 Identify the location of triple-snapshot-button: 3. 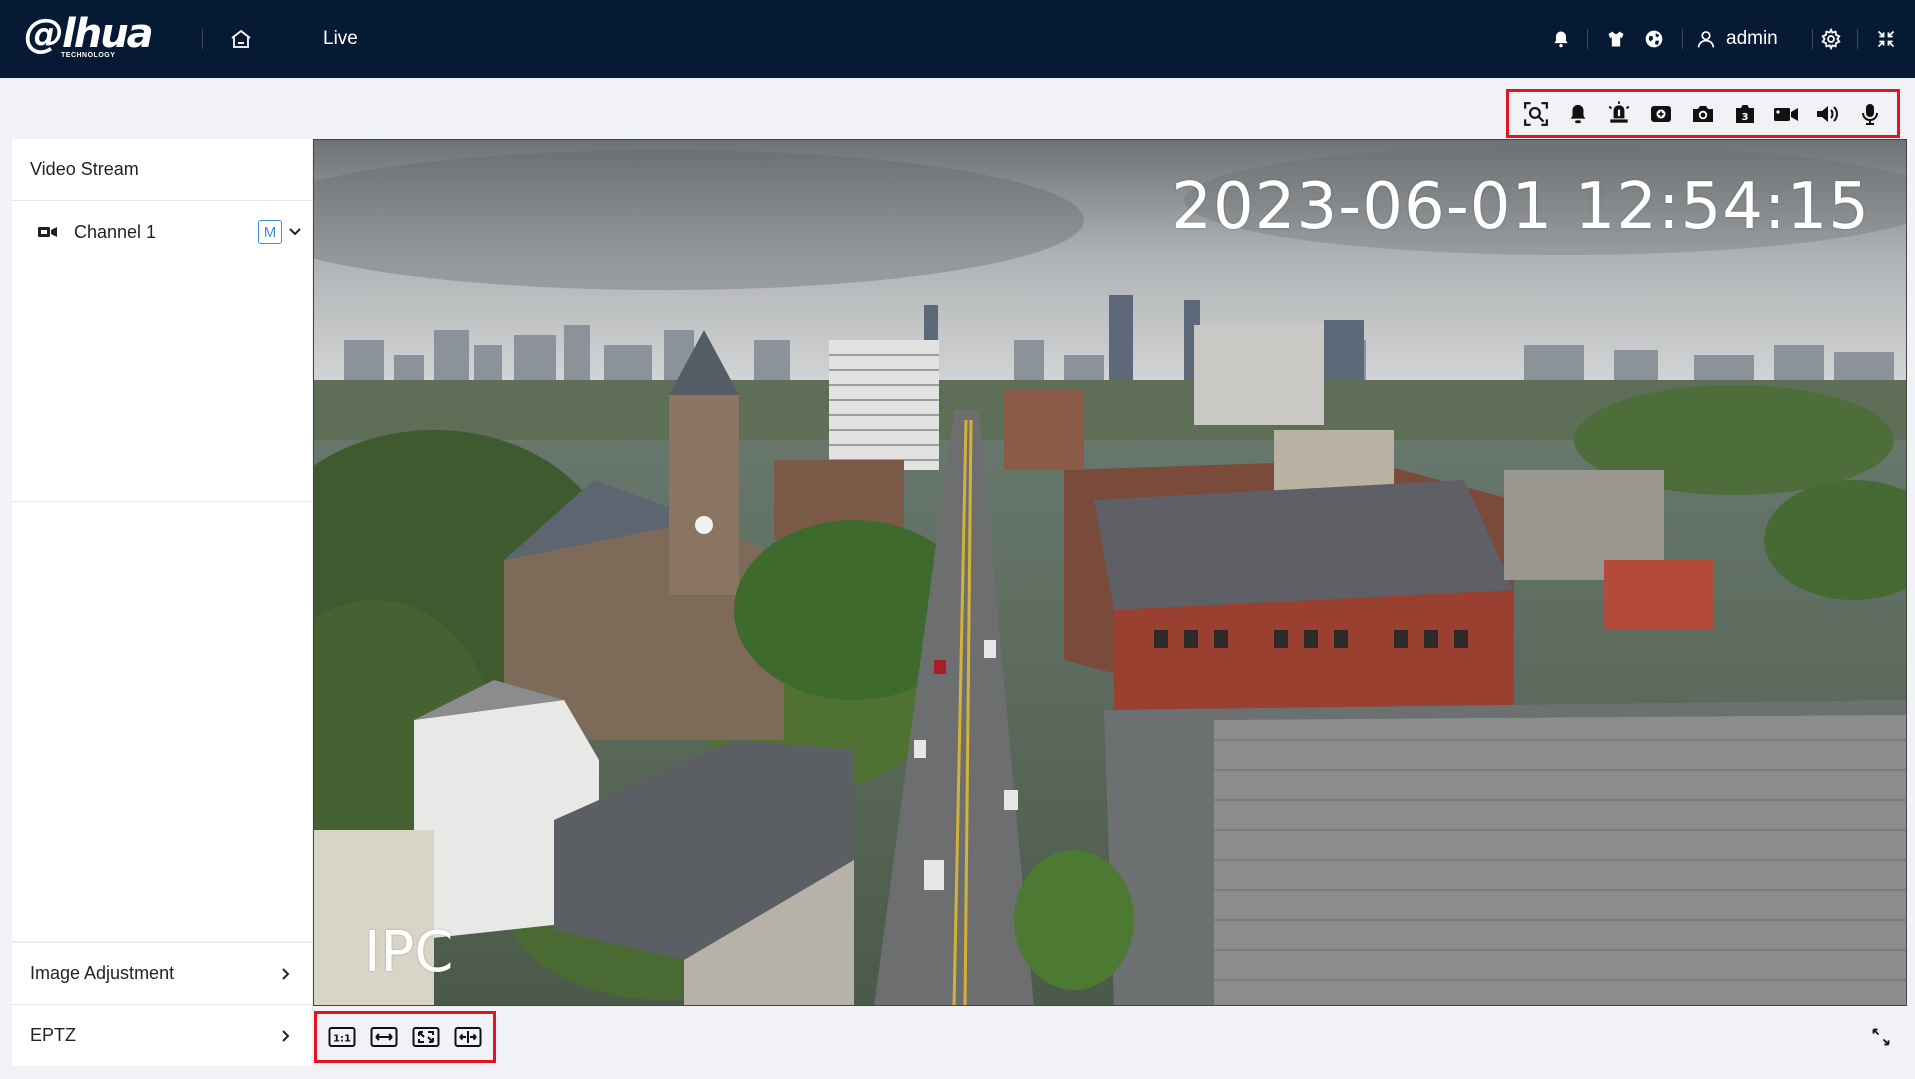
(1745, 114).